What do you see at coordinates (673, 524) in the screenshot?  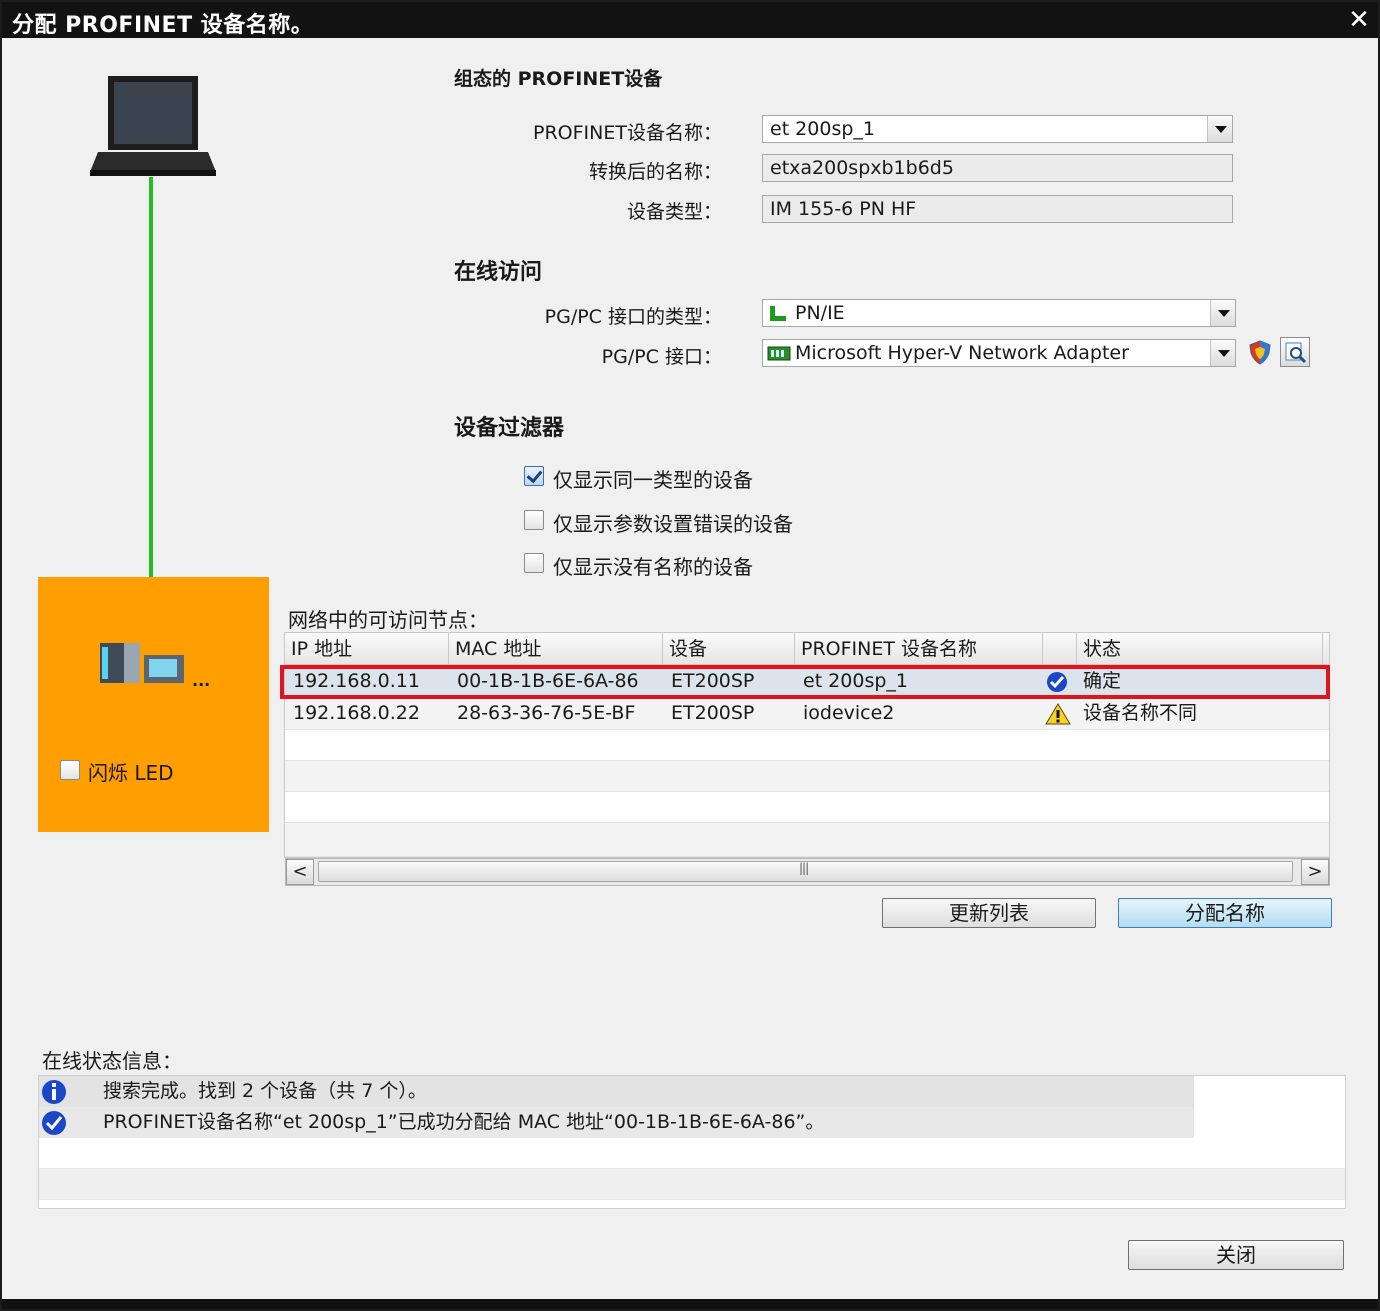 I see `filter-param-error-label: 仅显示参数设置错误的设备` at bounding box center [673, 524].